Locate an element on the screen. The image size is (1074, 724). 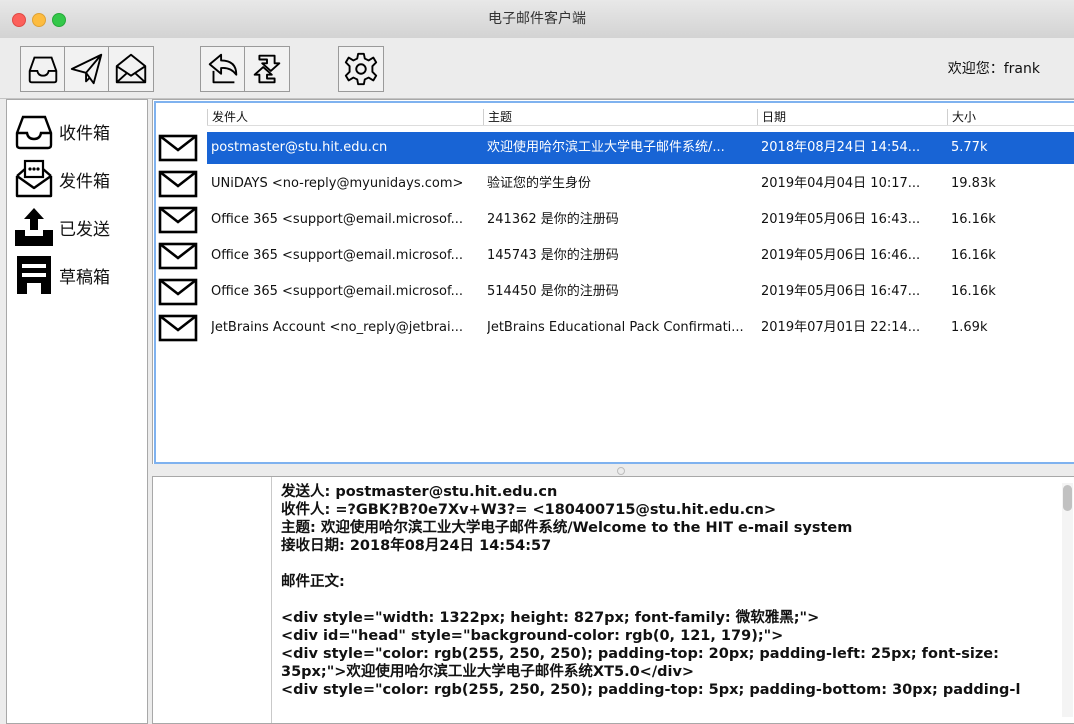
send-icon is located at coordinates (86, 69).